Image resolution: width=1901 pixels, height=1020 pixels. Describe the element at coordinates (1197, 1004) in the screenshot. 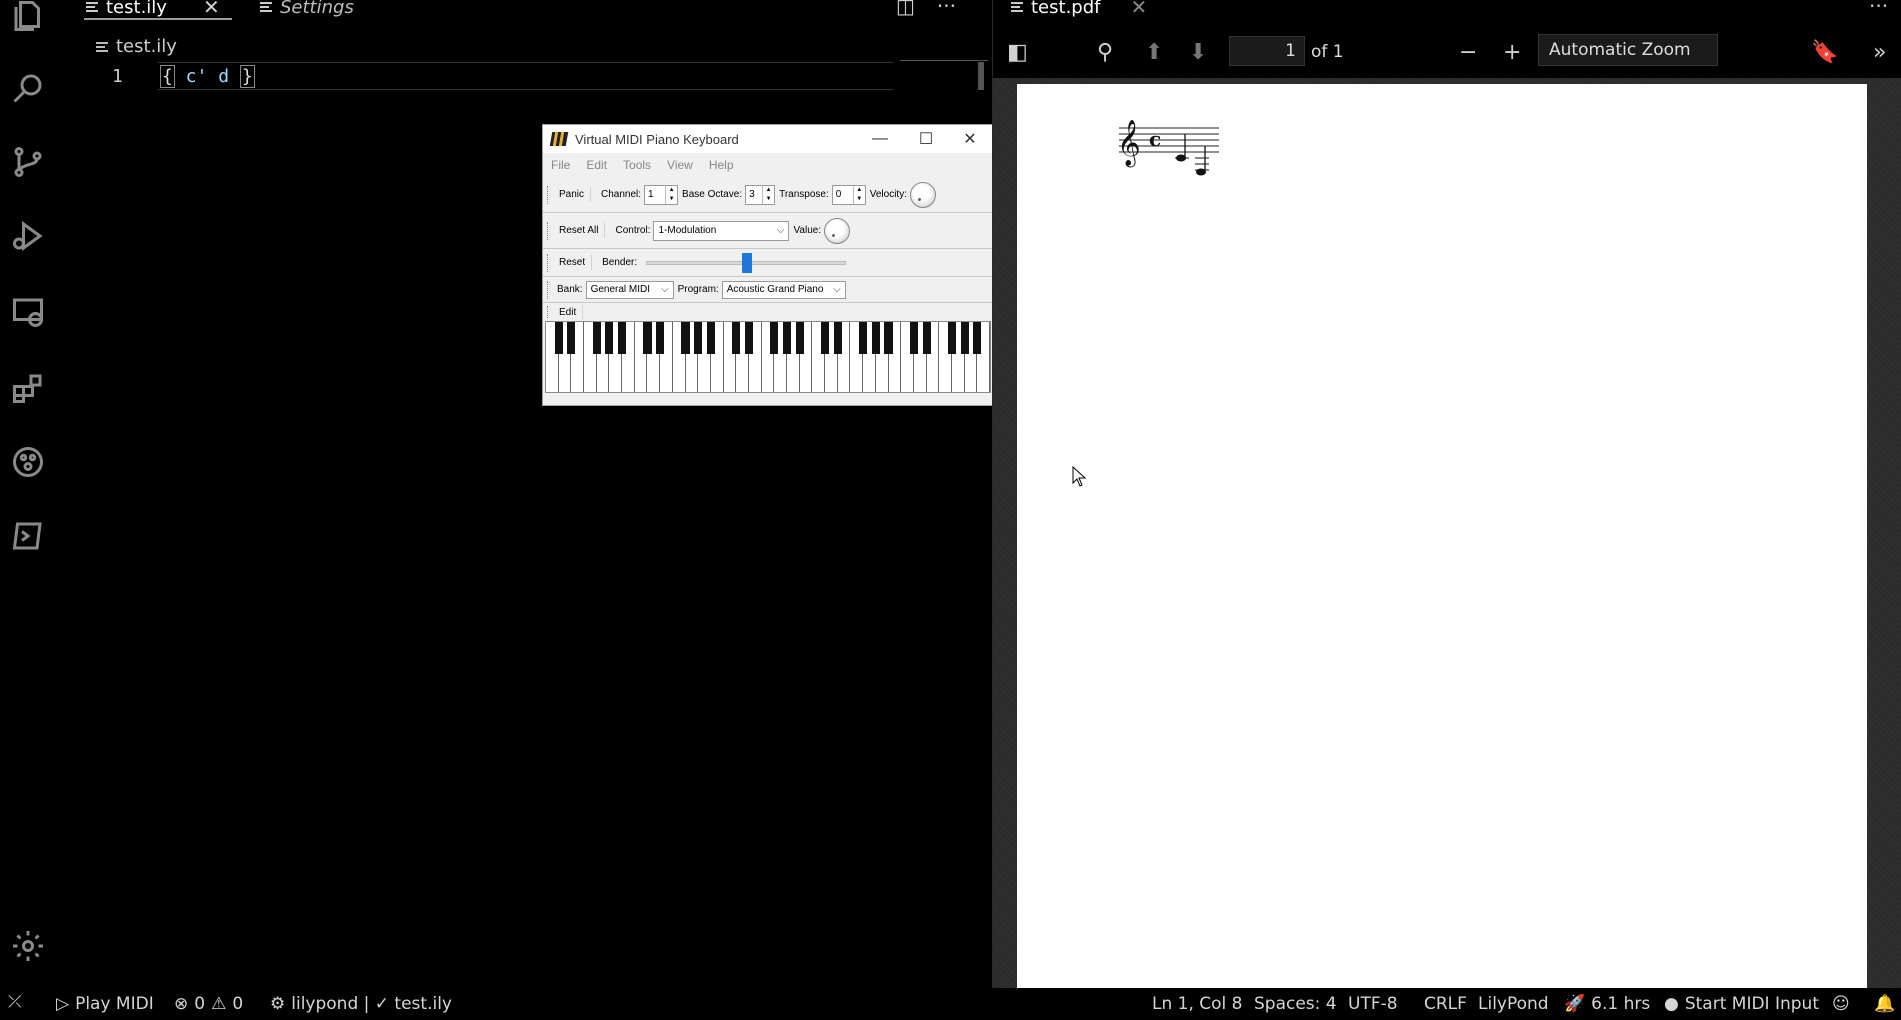

I see `cursor-position: Ln 1, Col 8` at that location.